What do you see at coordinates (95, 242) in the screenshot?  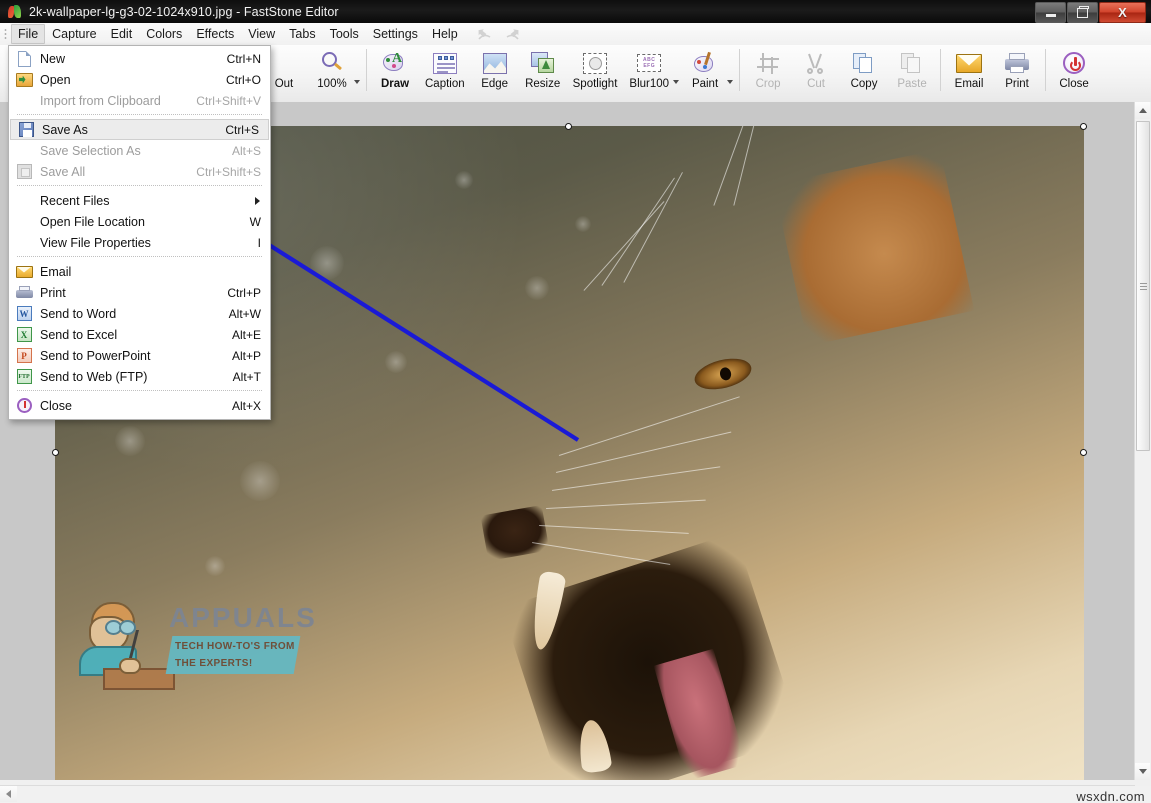 I see `file-menu-item-label: View File Properties` at bounding box center [95, 242].